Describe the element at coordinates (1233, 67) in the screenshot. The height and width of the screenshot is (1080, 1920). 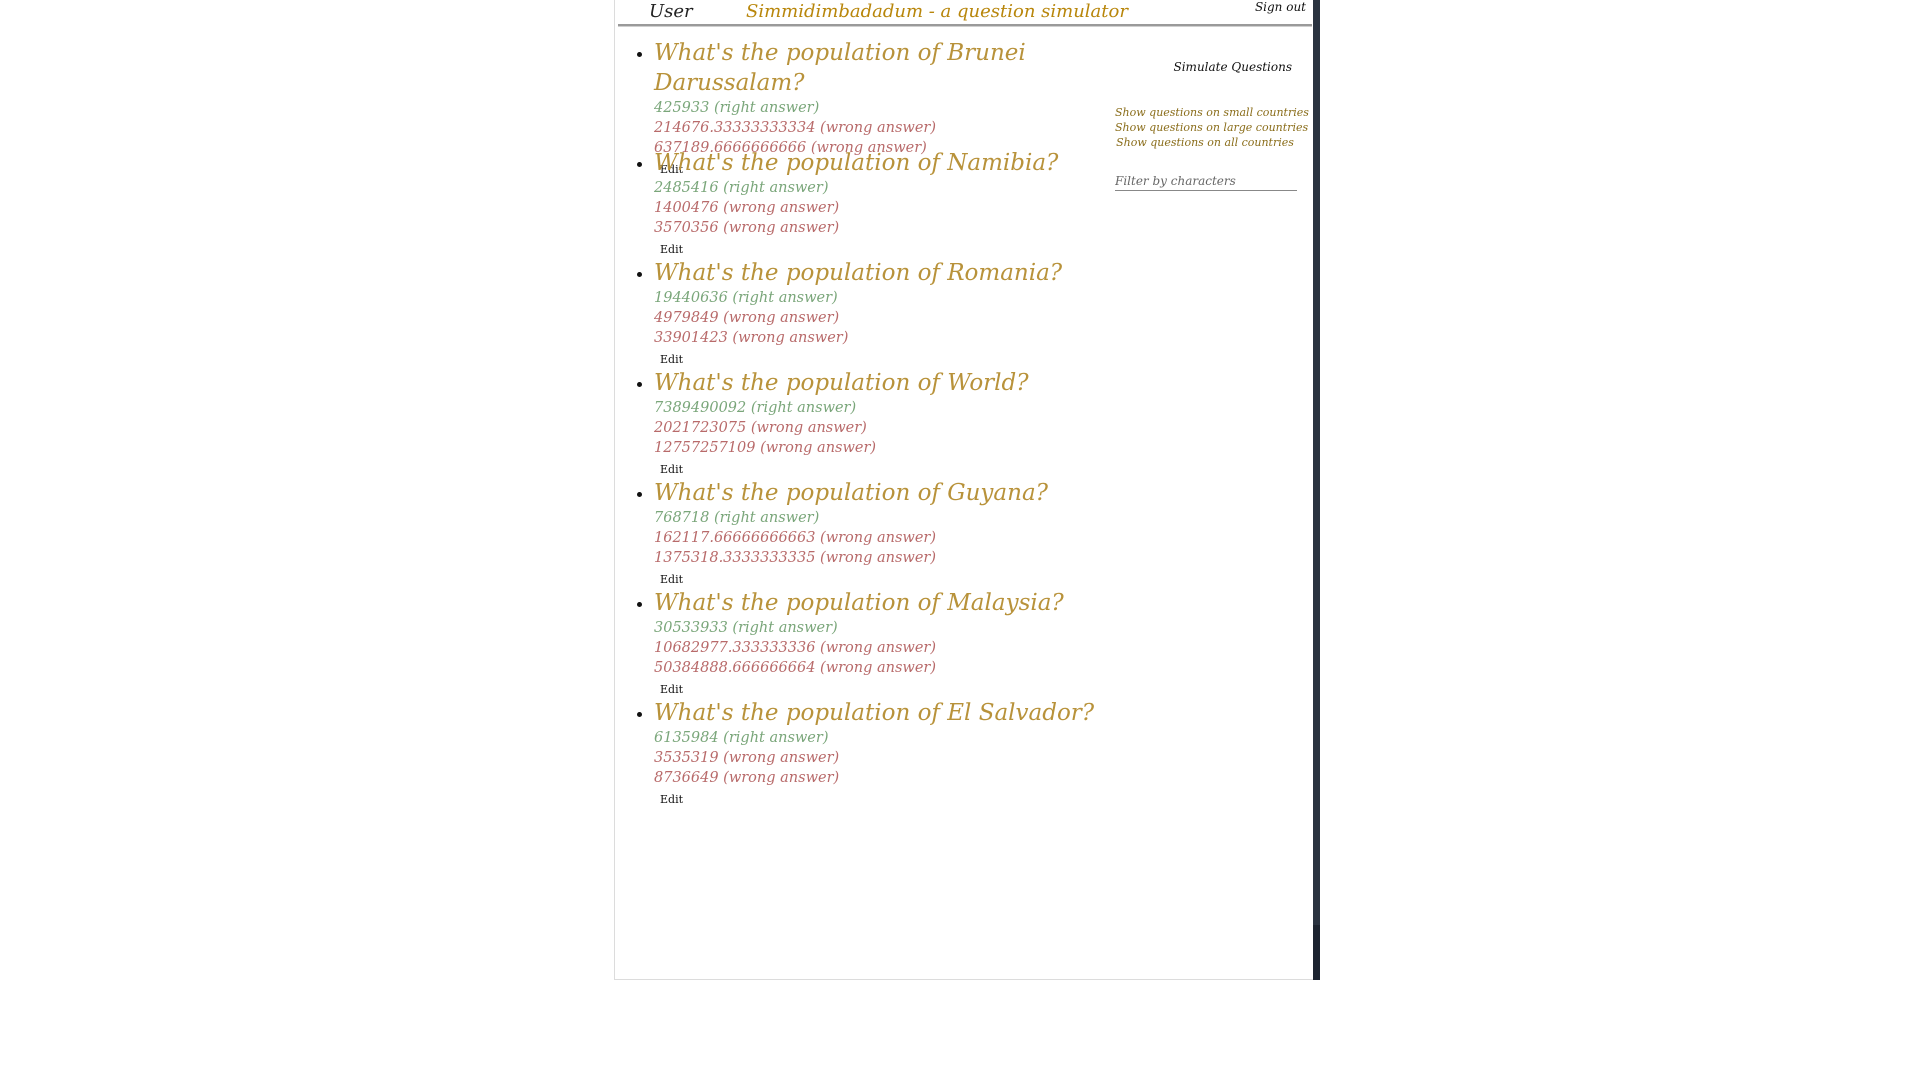
I see `simulate-questions-link: Simulate Questions` at that location.